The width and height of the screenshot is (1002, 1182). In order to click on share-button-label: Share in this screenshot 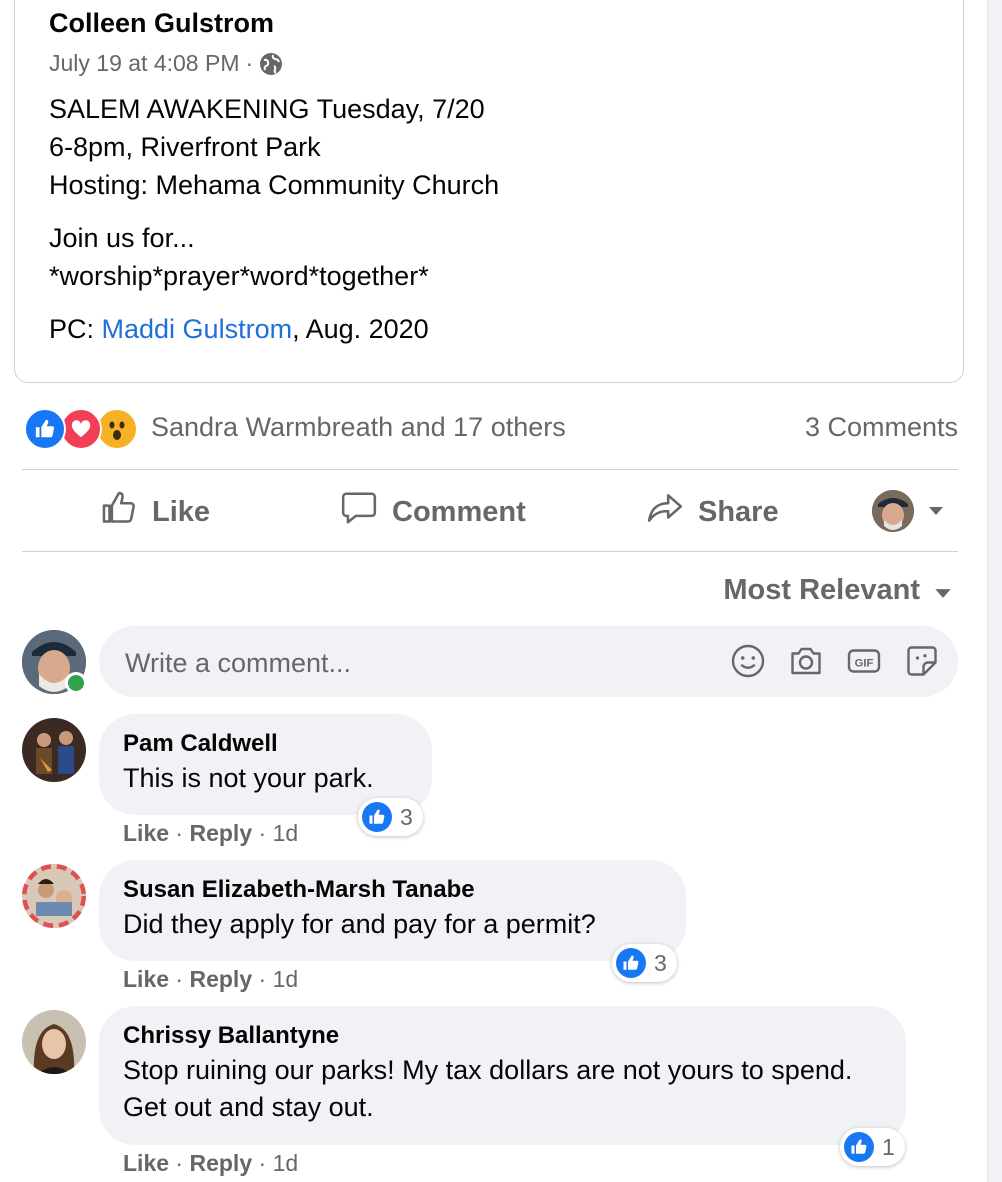, I will do `click(738, 511)`.